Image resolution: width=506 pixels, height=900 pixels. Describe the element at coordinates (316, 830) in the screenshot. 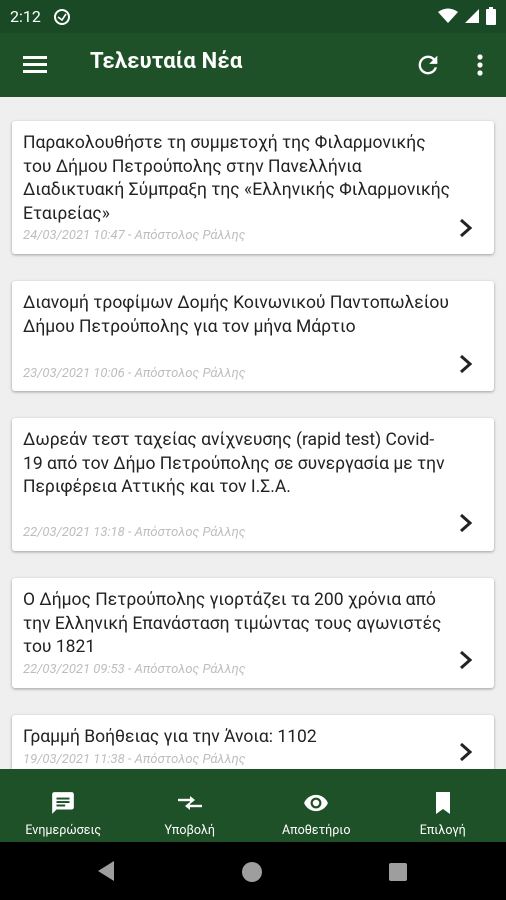

I see `nav-label: Αποθετήριο` at that location.